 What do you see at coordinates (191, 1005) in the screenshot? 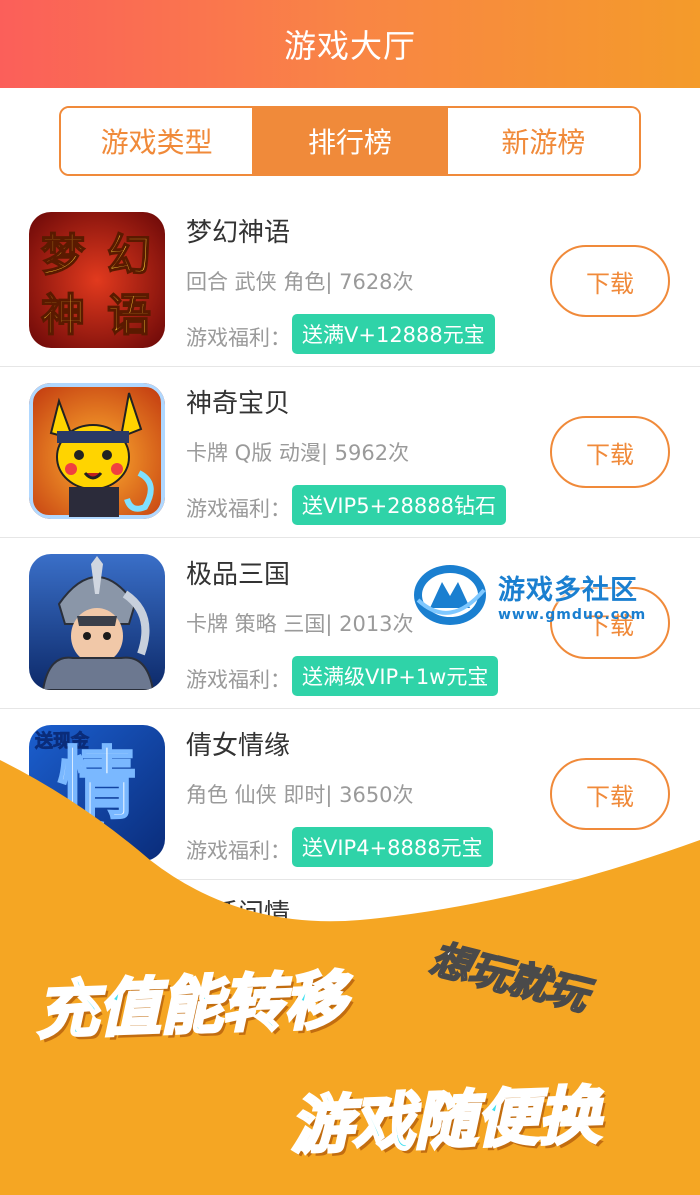
I see `promo-slogan-recharge: 充值能转移` at bounding box center [191, 1005].